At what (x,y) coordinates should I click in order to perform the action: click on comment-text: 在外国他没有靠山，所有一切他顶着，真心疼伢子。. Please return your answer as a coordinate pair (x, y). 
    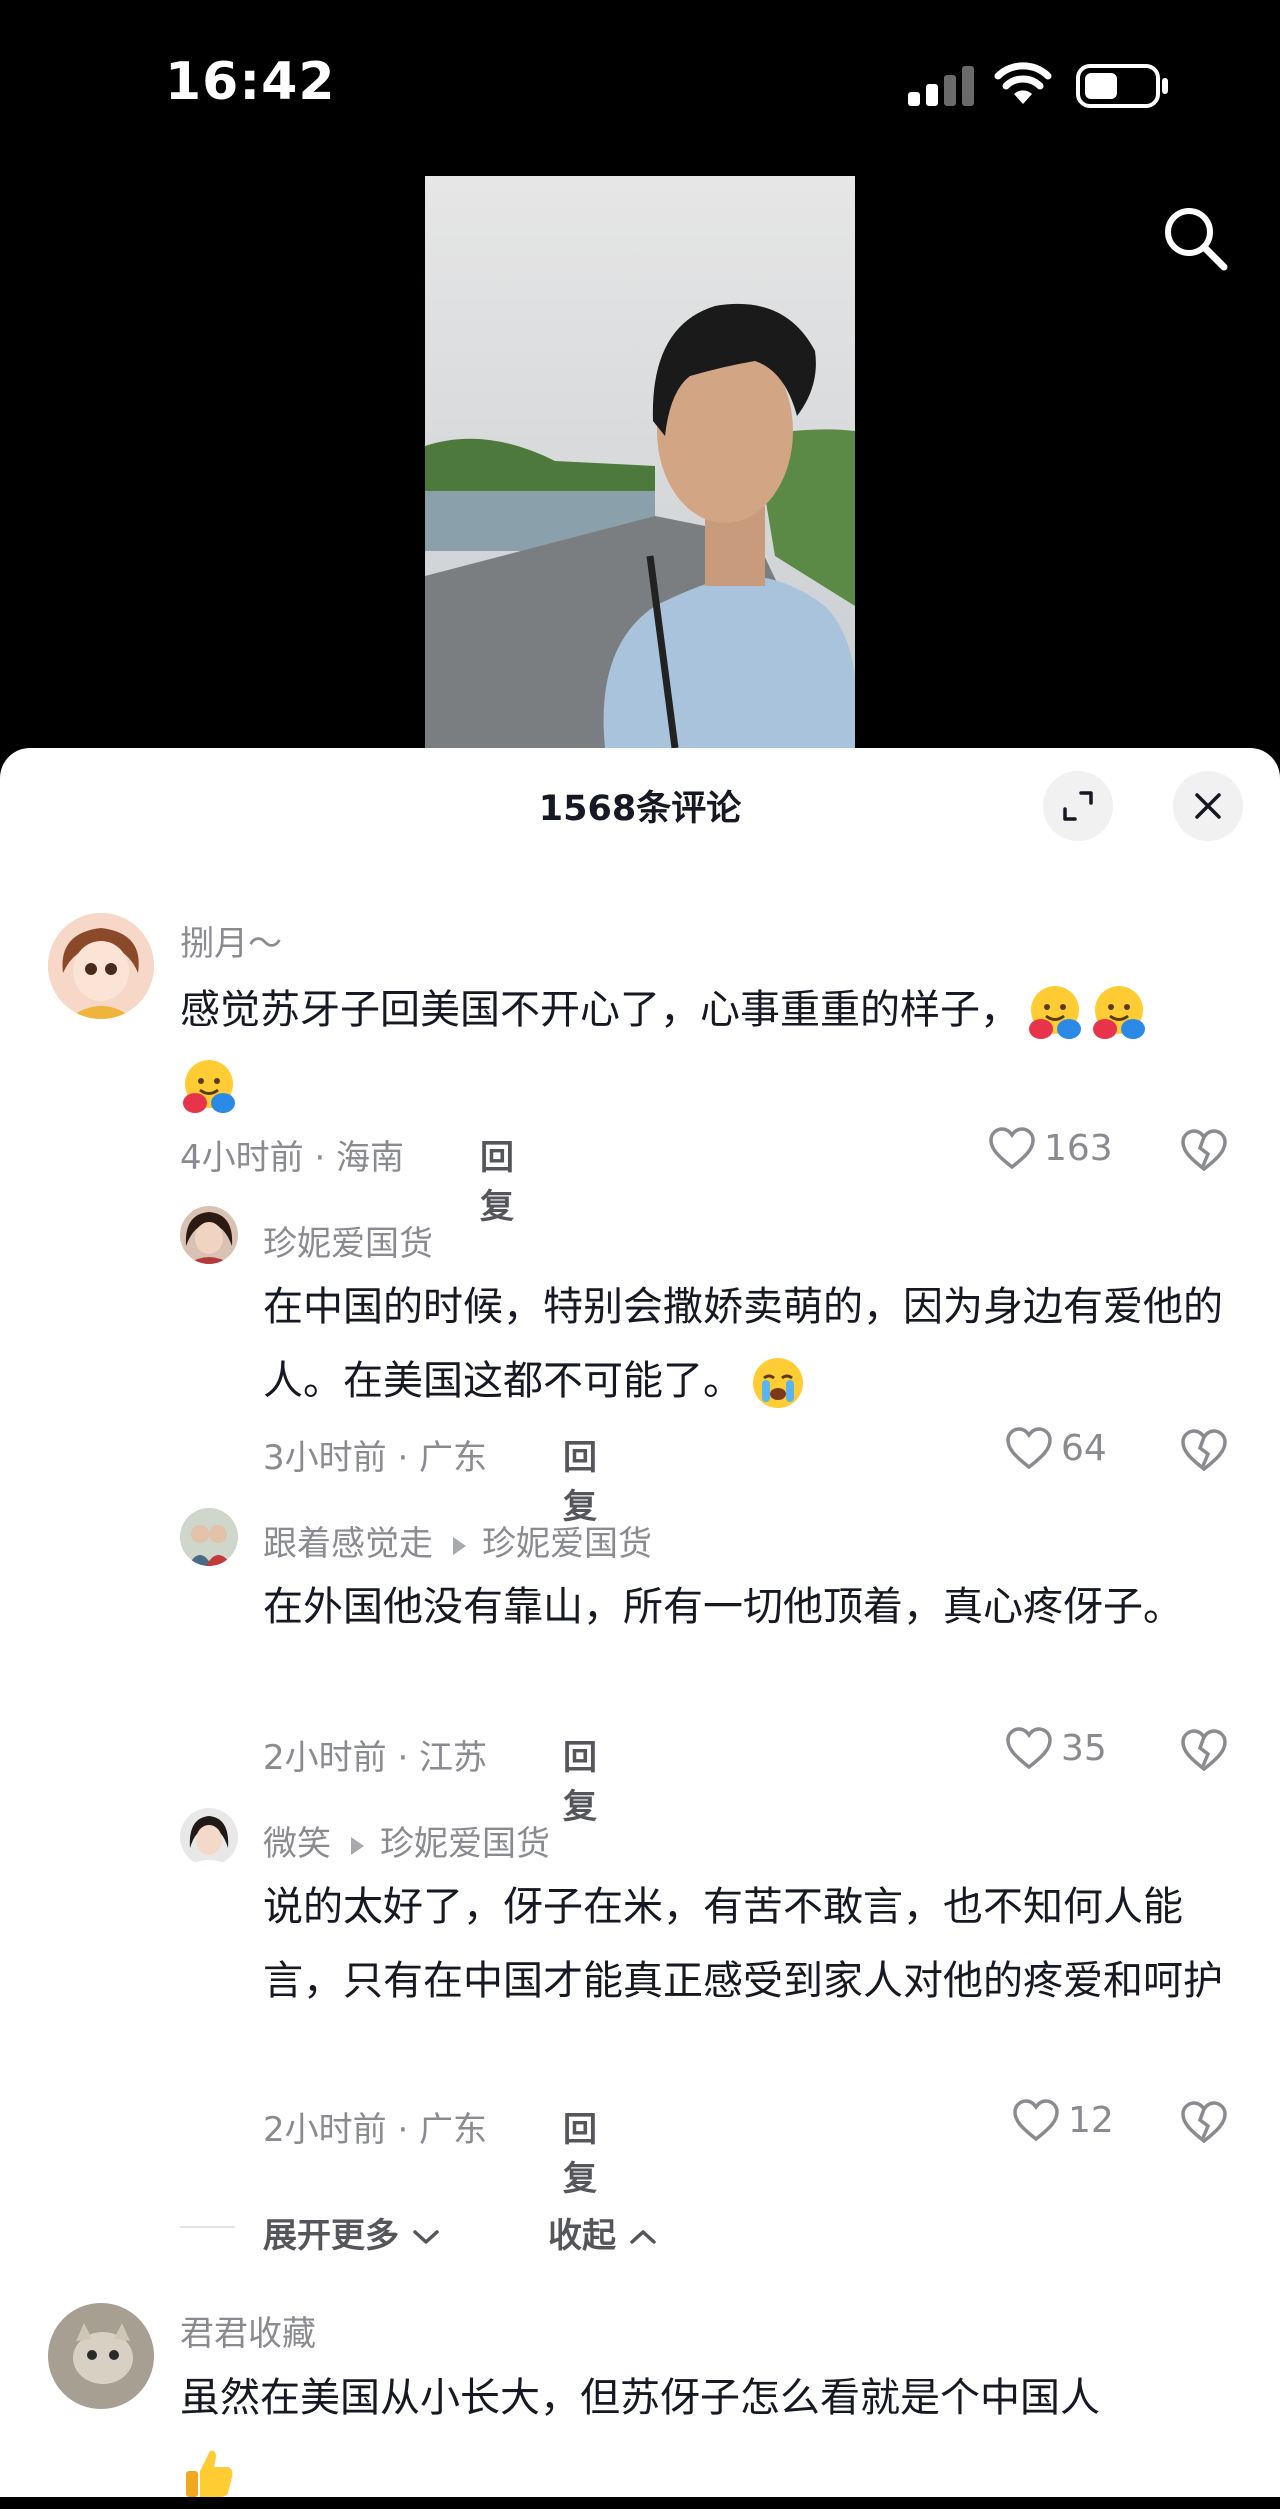
    Looking at the image, I should click on (723, 1607).